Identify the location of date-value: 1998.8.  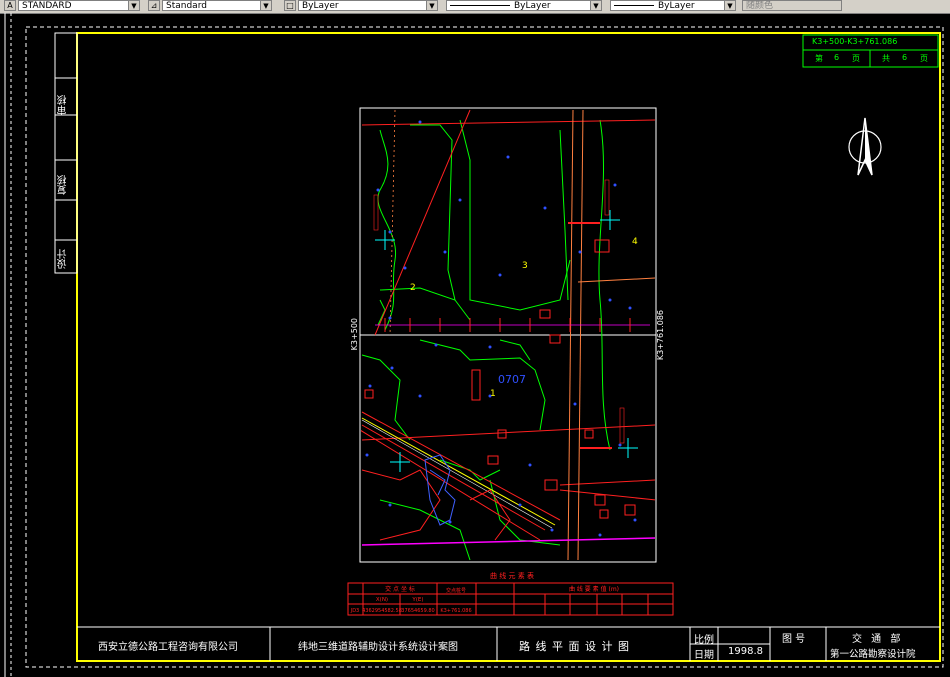
(745, 651).